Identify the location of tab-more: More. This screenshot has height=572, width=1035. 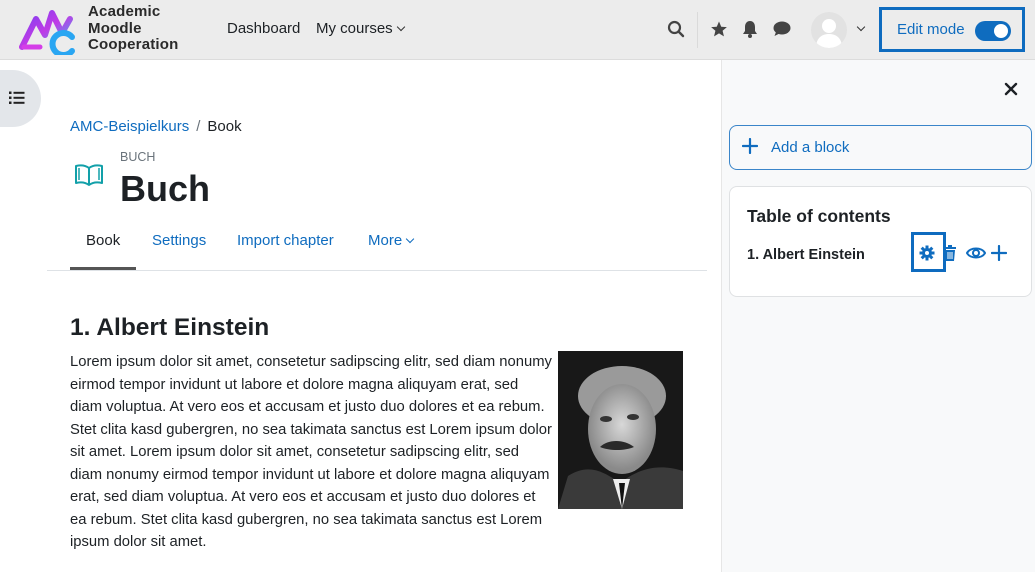
(391, 240).